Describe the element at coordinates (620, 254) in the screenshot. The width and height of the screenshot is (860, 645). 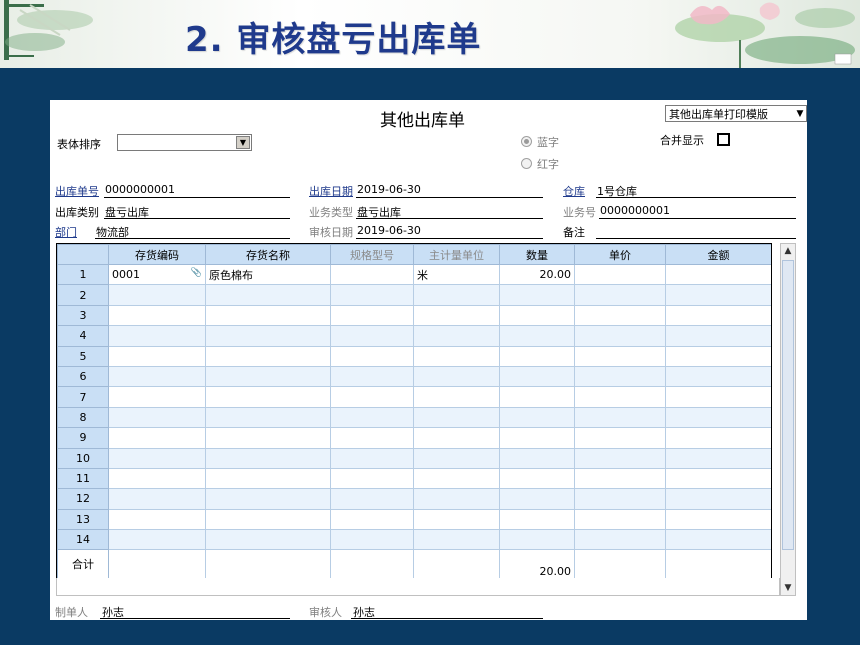
I see `column-header-price: 单价` at that location.